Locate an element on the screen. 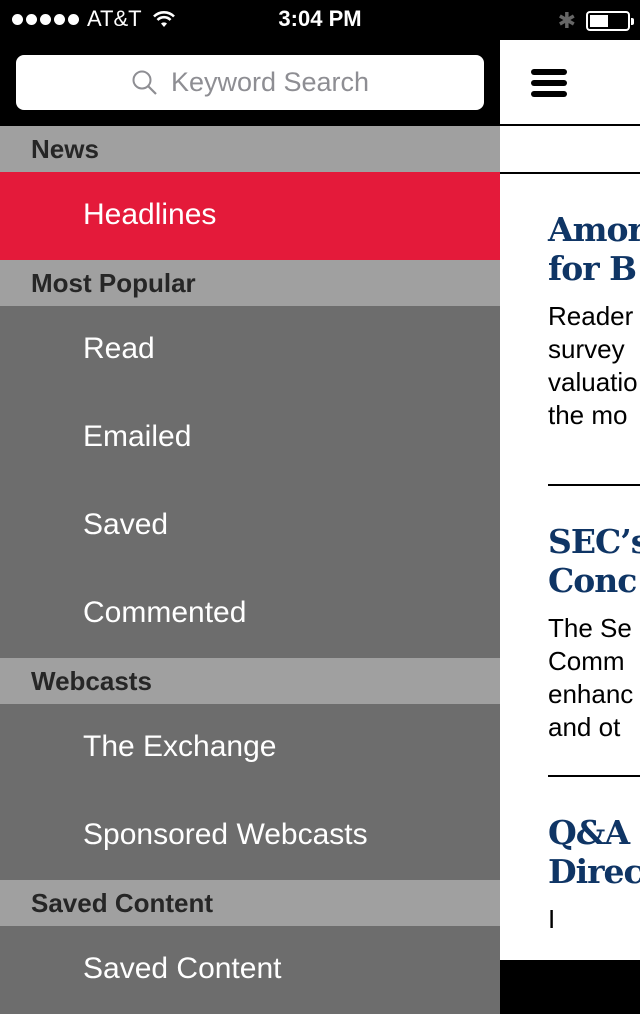 The width and height of the screenshot is (640, 1014). article-item: SEC’s Conc The Se Comm enhanc and ot is located at coordinates (570, 615).